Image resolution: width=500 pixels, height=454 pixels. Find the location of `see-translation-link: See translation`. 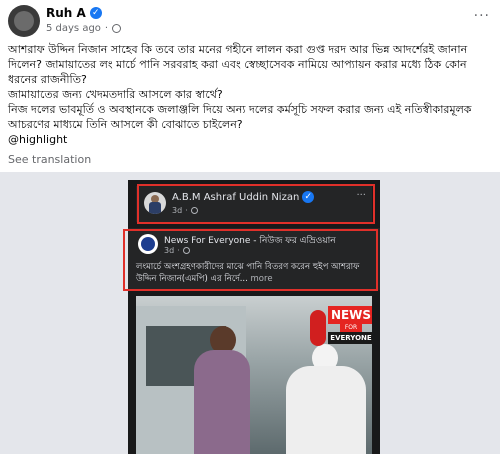

see-translation-link: See translation is located at coordinates (49, 159).